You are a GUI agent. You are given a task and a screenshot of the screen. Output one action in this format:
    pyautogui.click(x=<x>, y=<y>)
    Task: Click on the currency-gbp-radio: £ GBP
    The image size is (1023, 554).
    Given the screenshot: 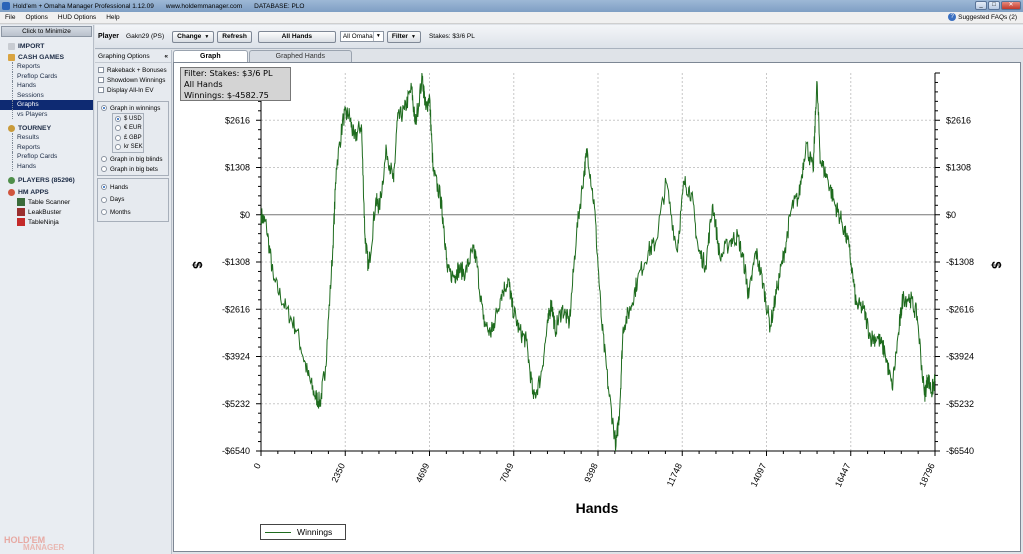 What is the action you would take?
    pyautogui.click(x=128, y=138)
    